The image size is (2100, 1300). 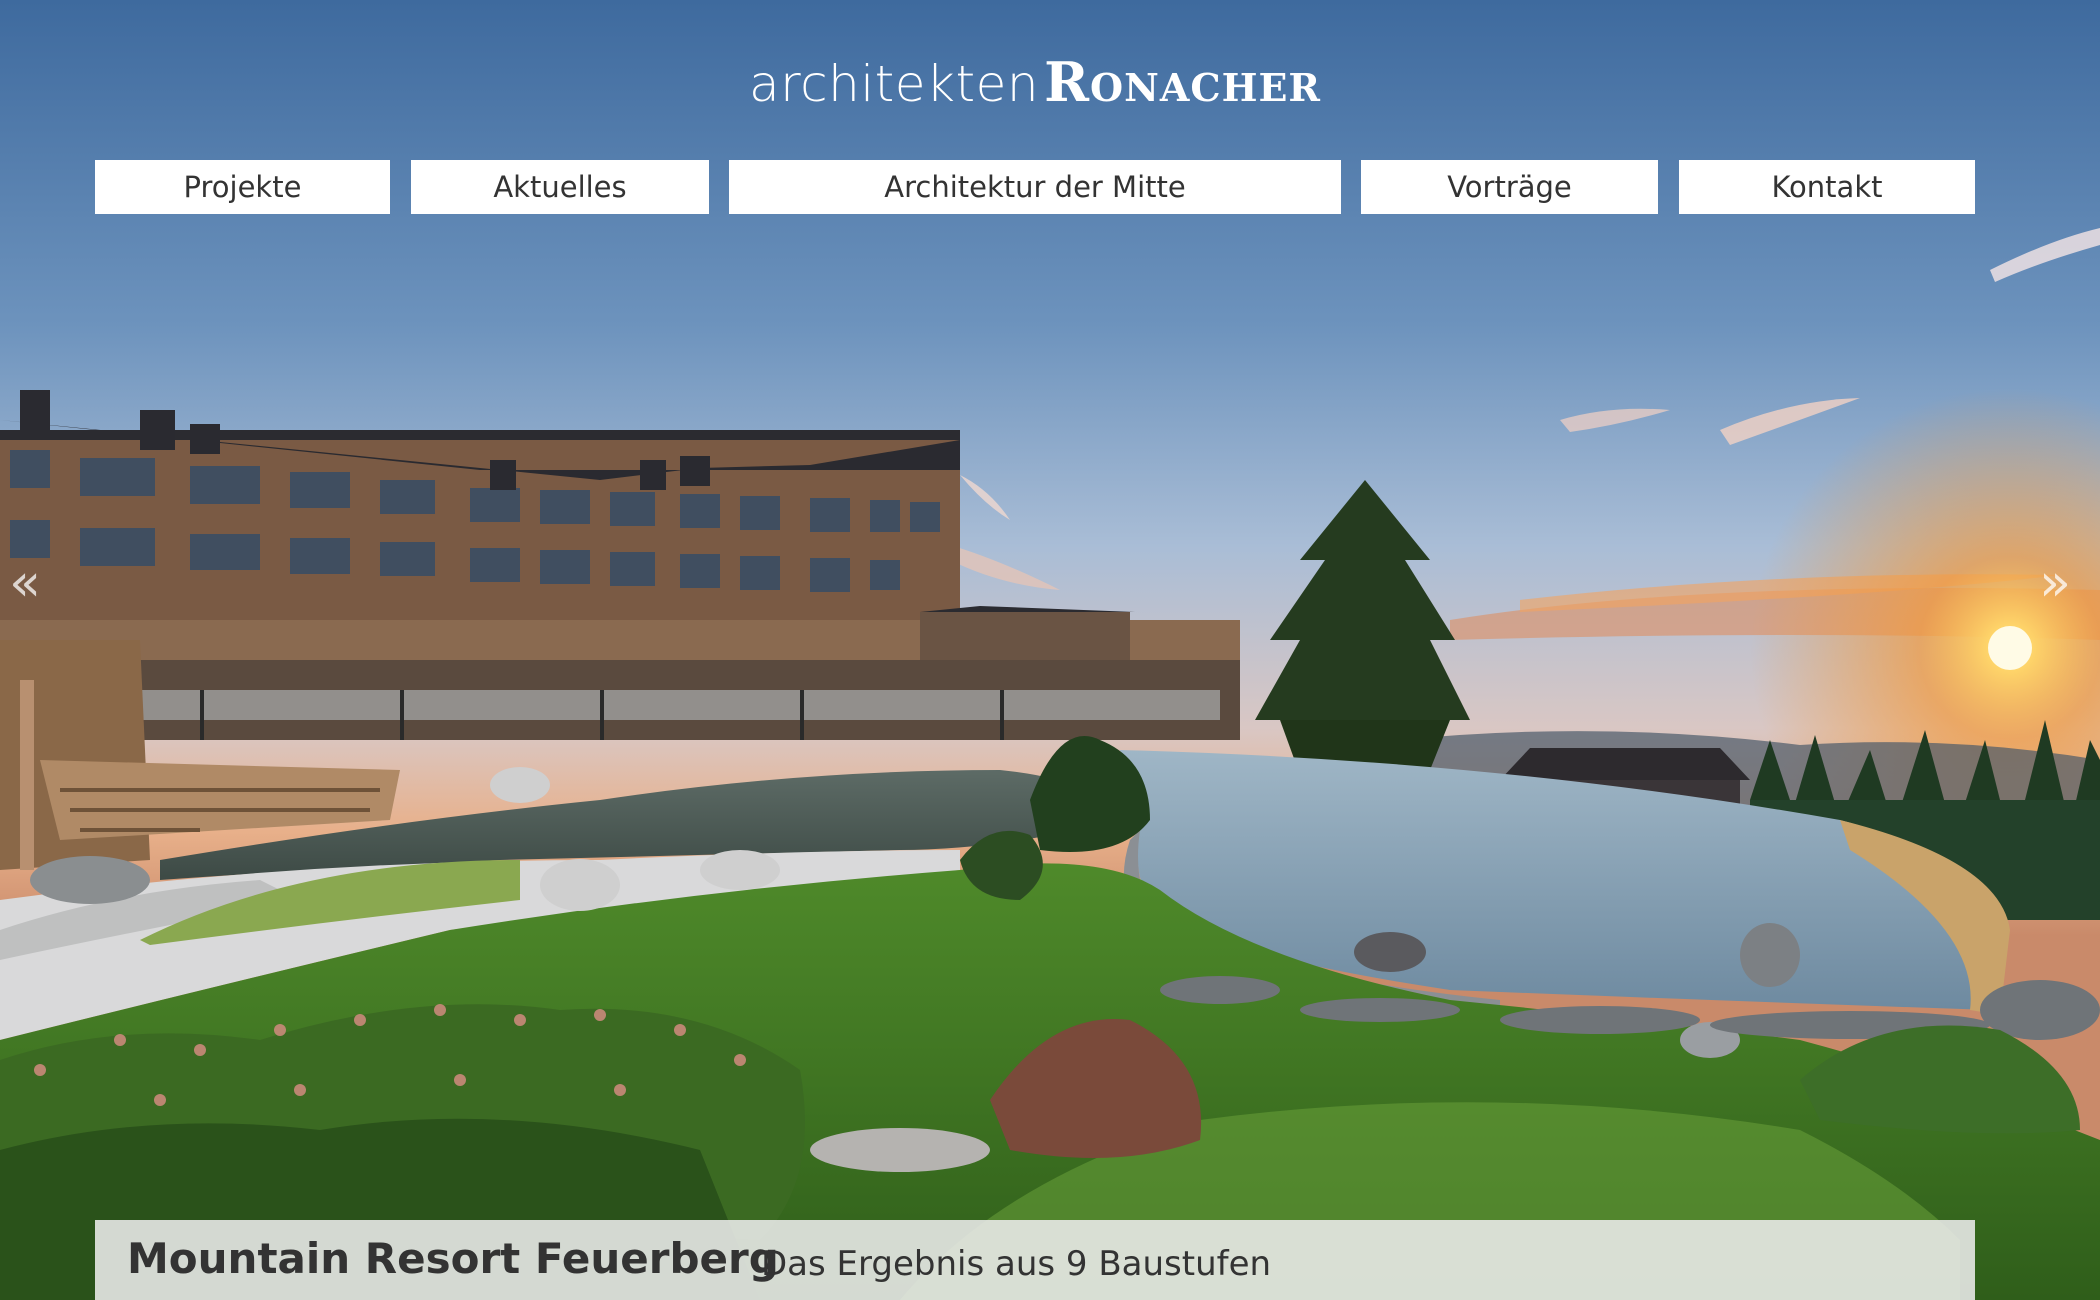 I want to click on logo-prefix: architekten, so click(x=894, y=84).